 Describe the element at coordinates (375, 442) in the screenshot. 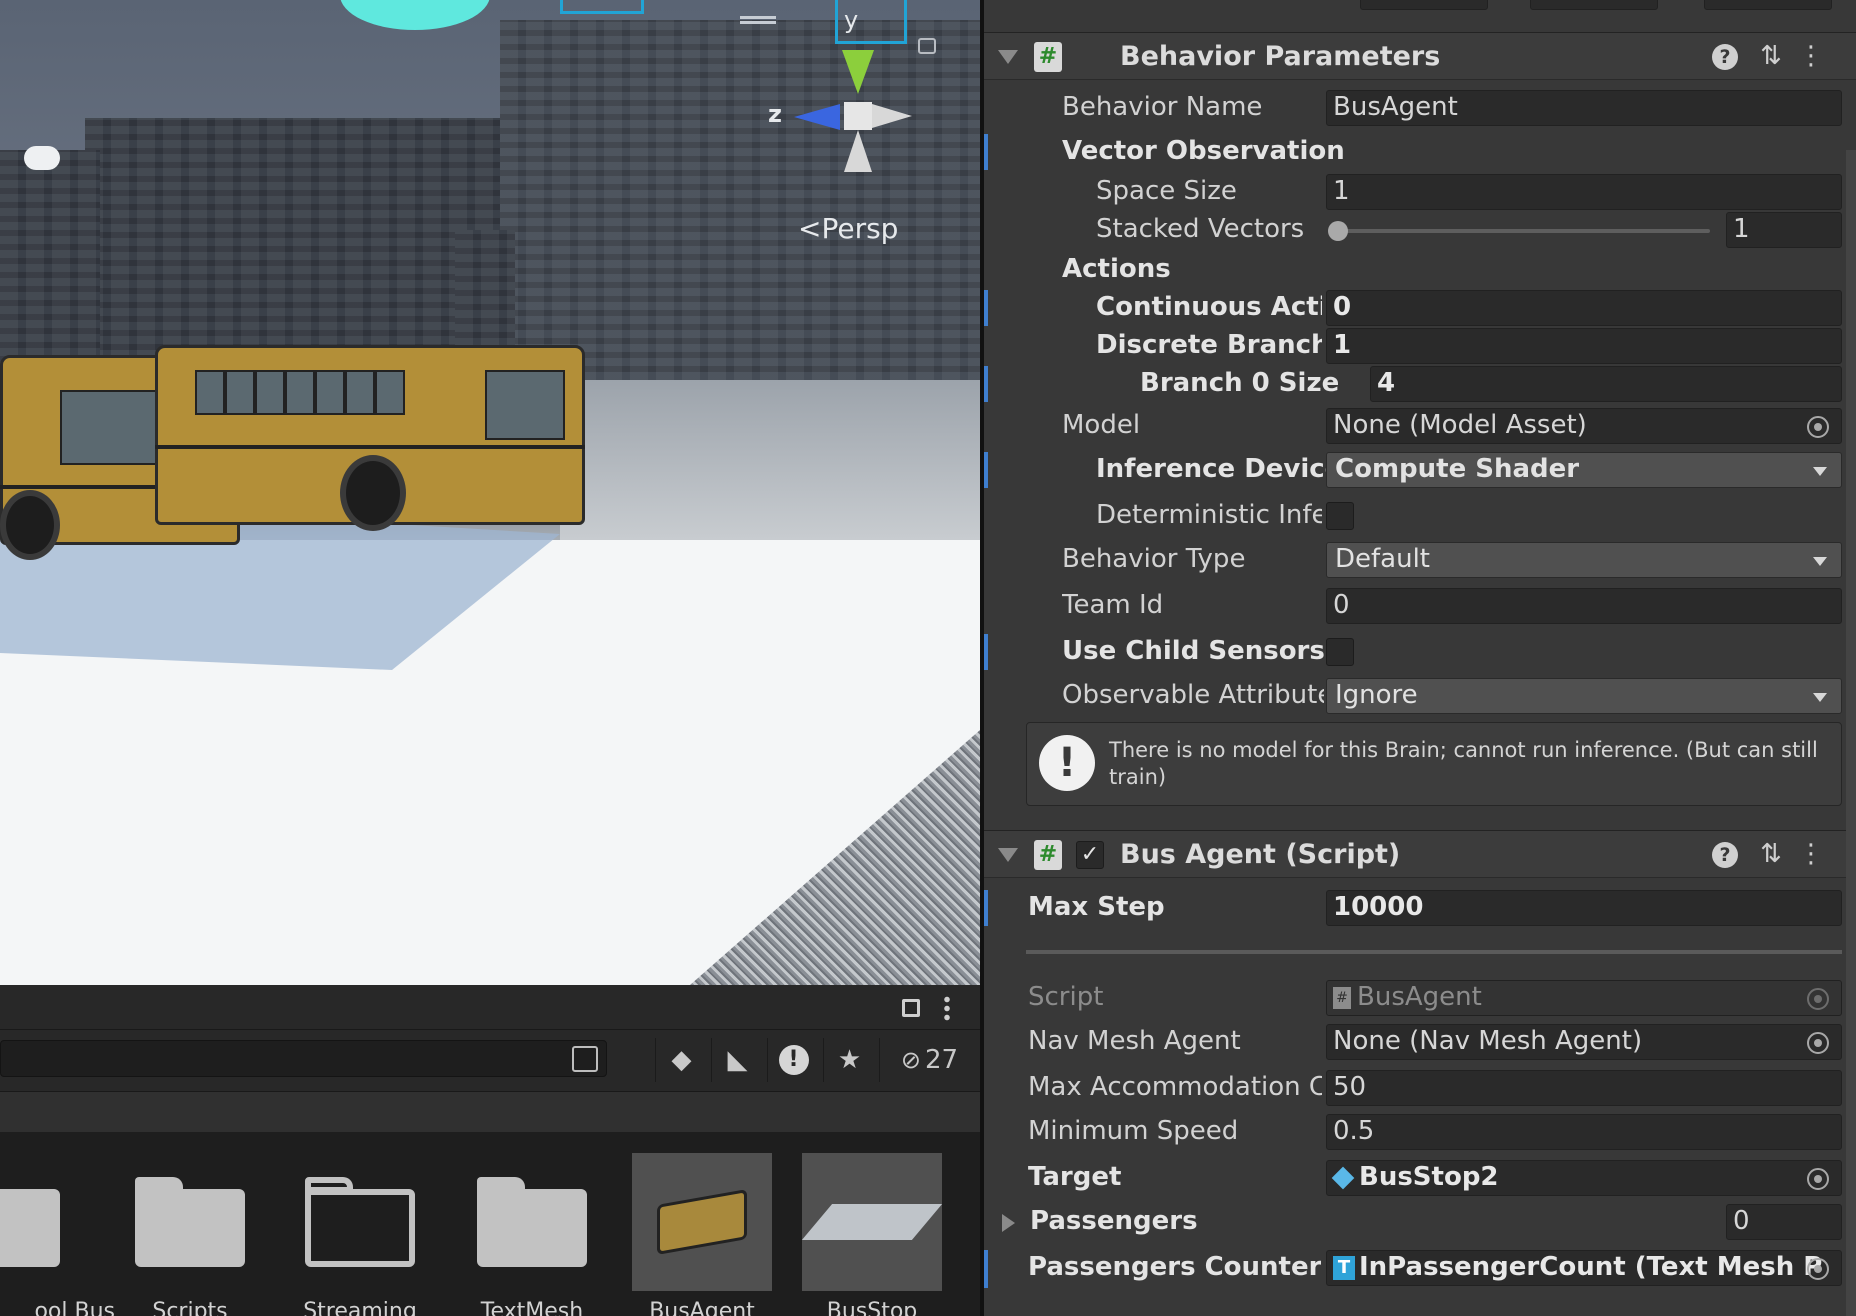

I see `bus-model` at that location.